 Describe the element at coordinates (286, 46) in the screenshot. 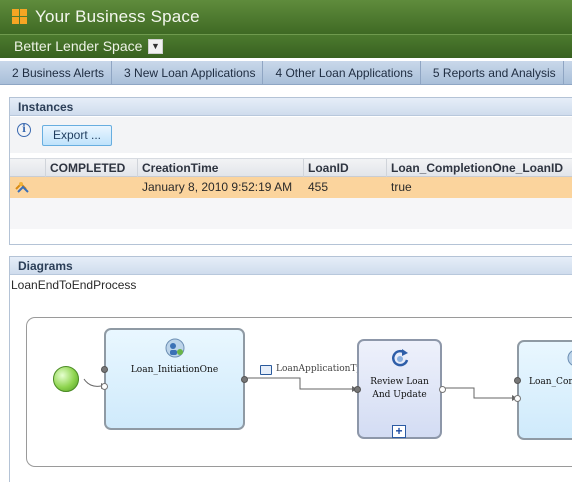

I see `space-bar: Better Lender Space ▼` at that location.